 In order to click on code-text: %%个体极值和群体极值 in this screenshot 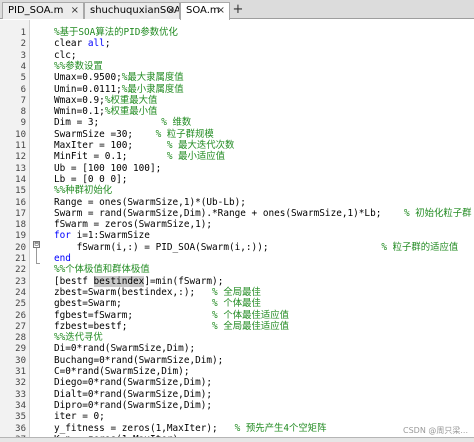, I will do `click(102, 270)`.